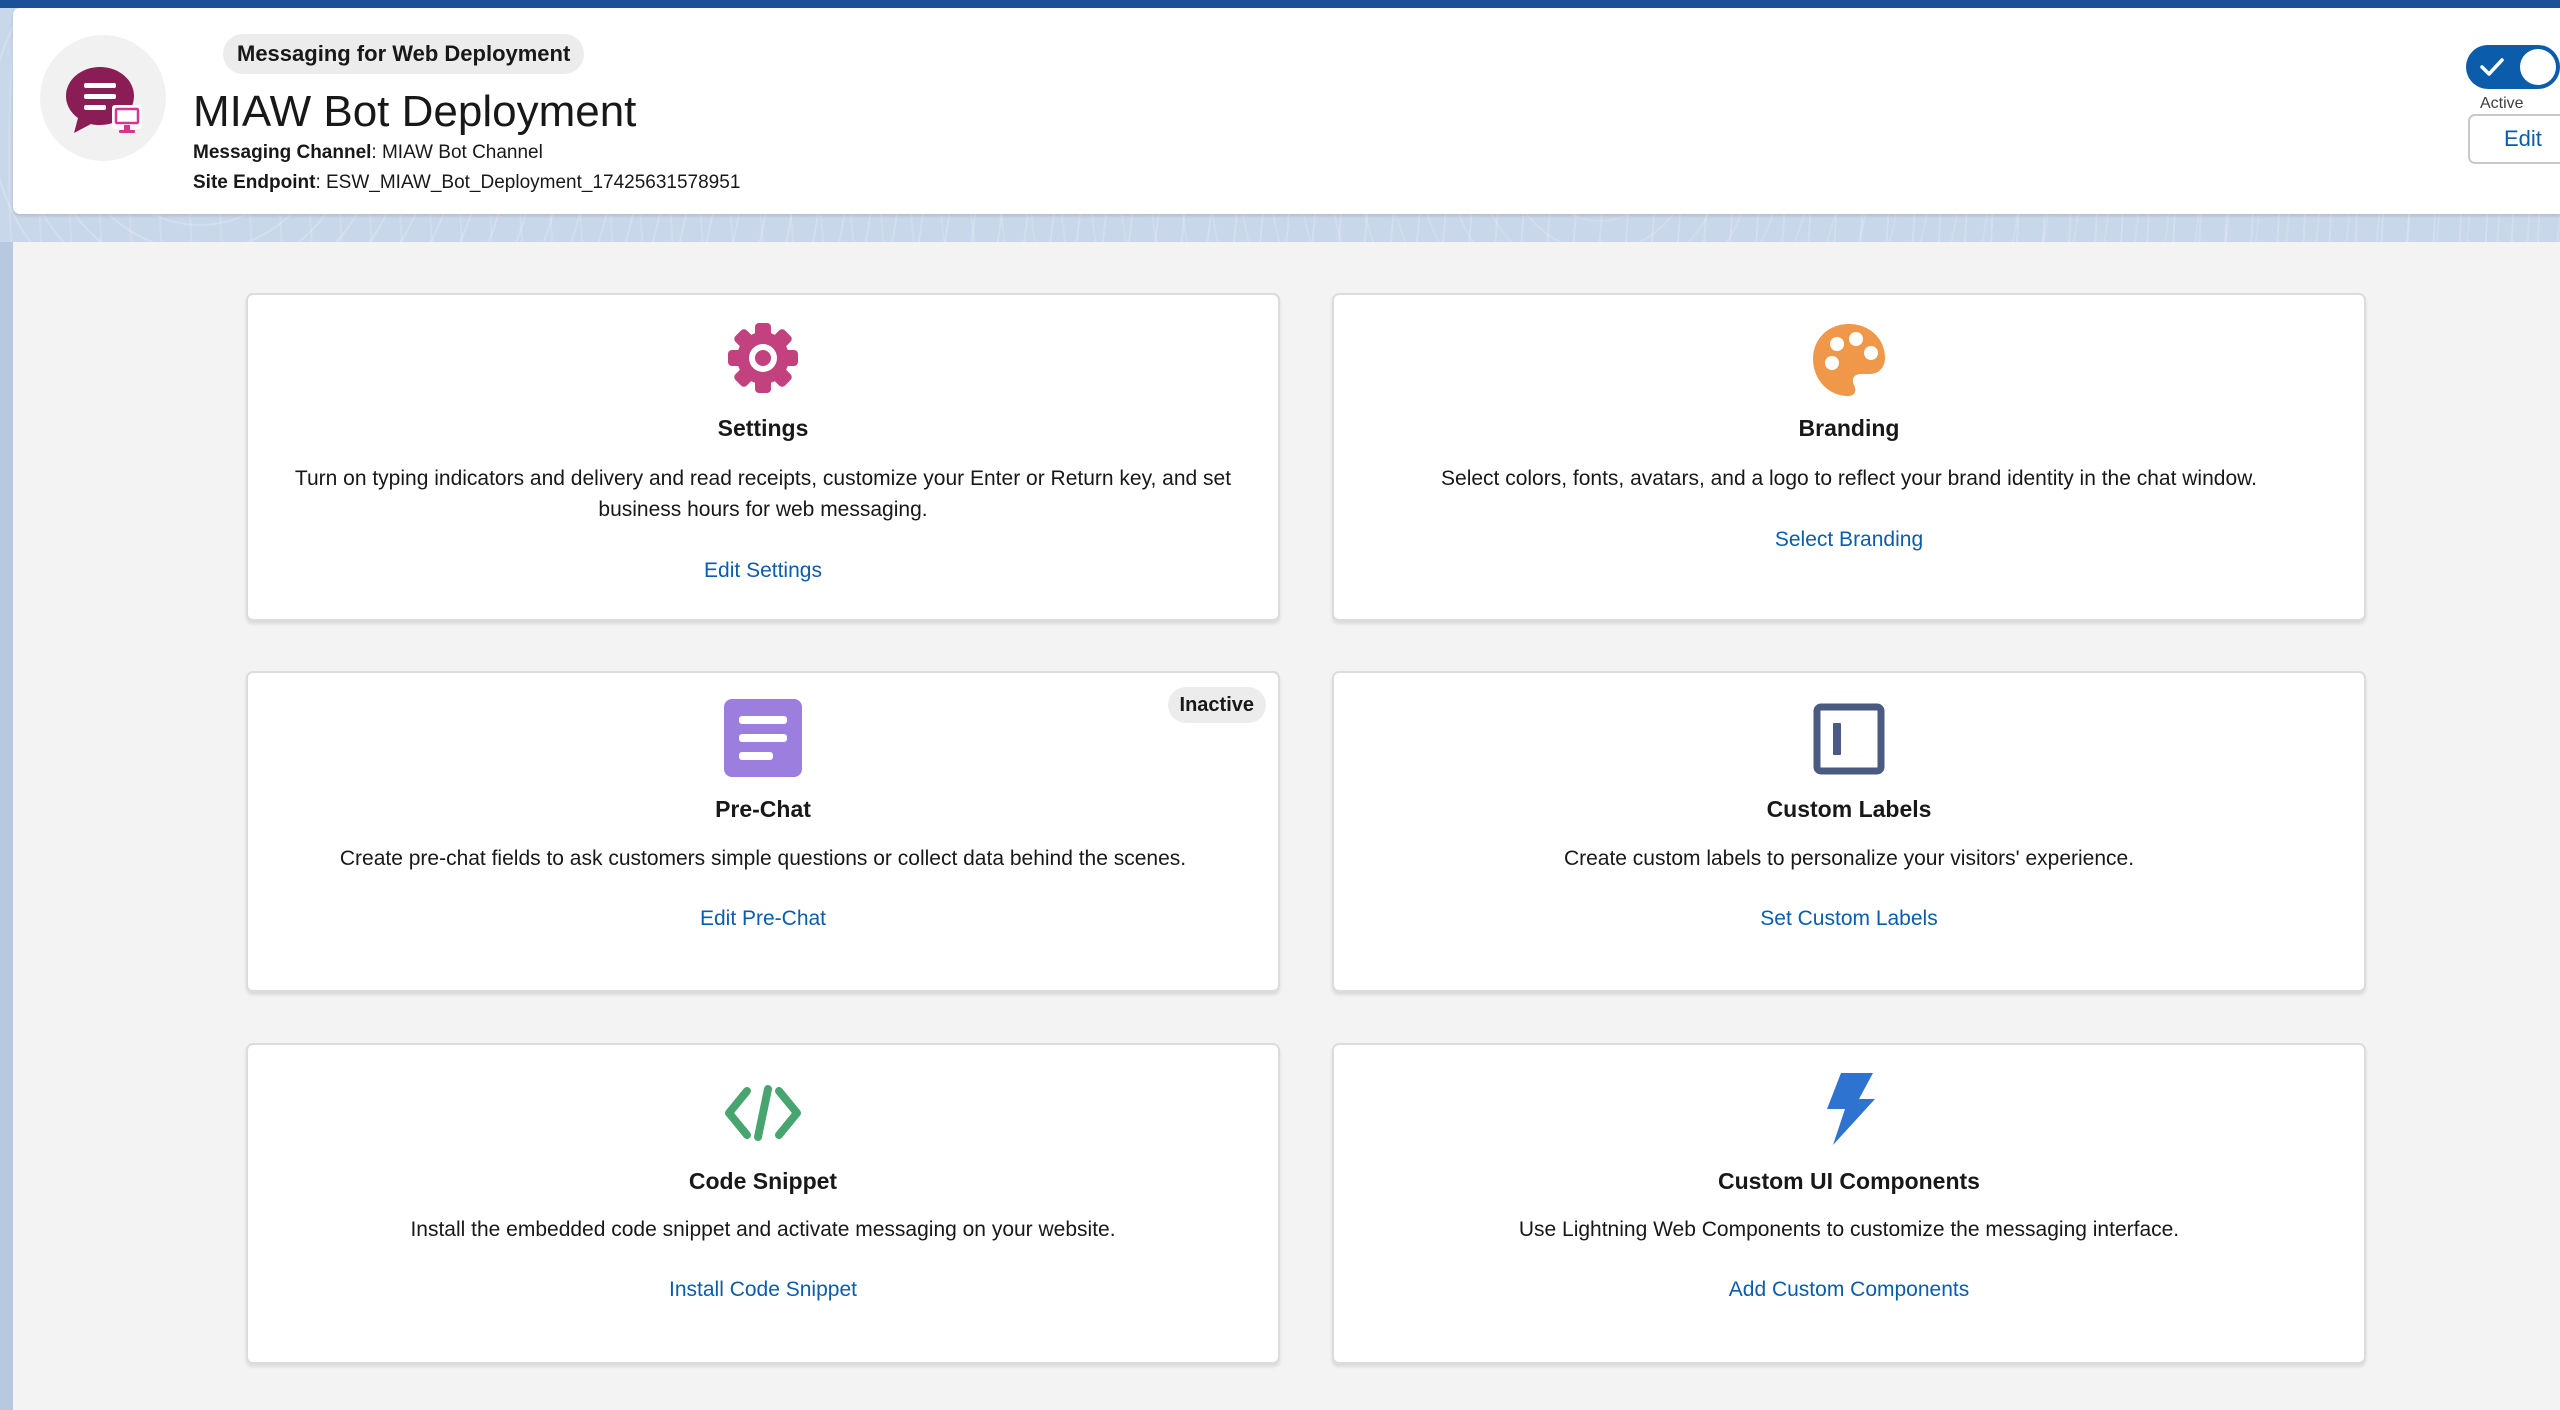  Describe the element at coordinates (1849, 360) in the screenshot. I see `palette-icon` at that location.